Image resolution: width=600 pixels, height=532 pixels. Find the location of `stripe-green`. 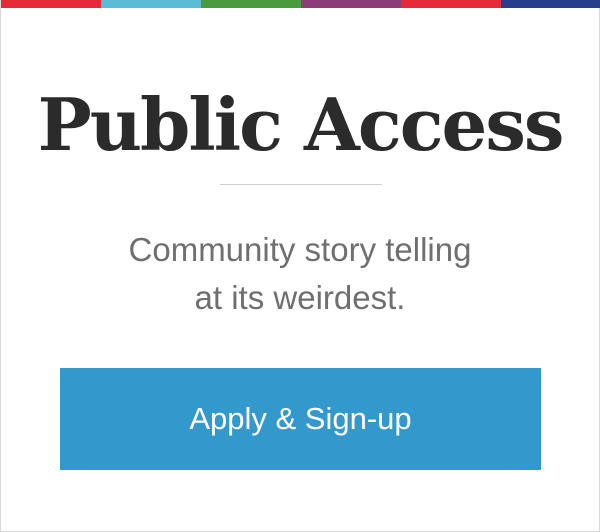

stripe-green is located at coordinates (251, 4).